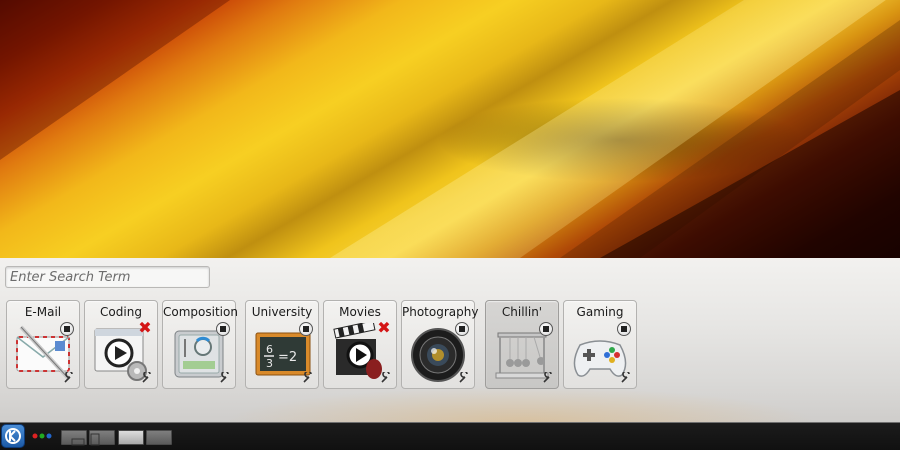 The width and height of the screenshot is (900, 450). What do you see at coordinates (121, 312) in the screenshot?
I see `activity-label: Coding` at bounding box center [121, 312].